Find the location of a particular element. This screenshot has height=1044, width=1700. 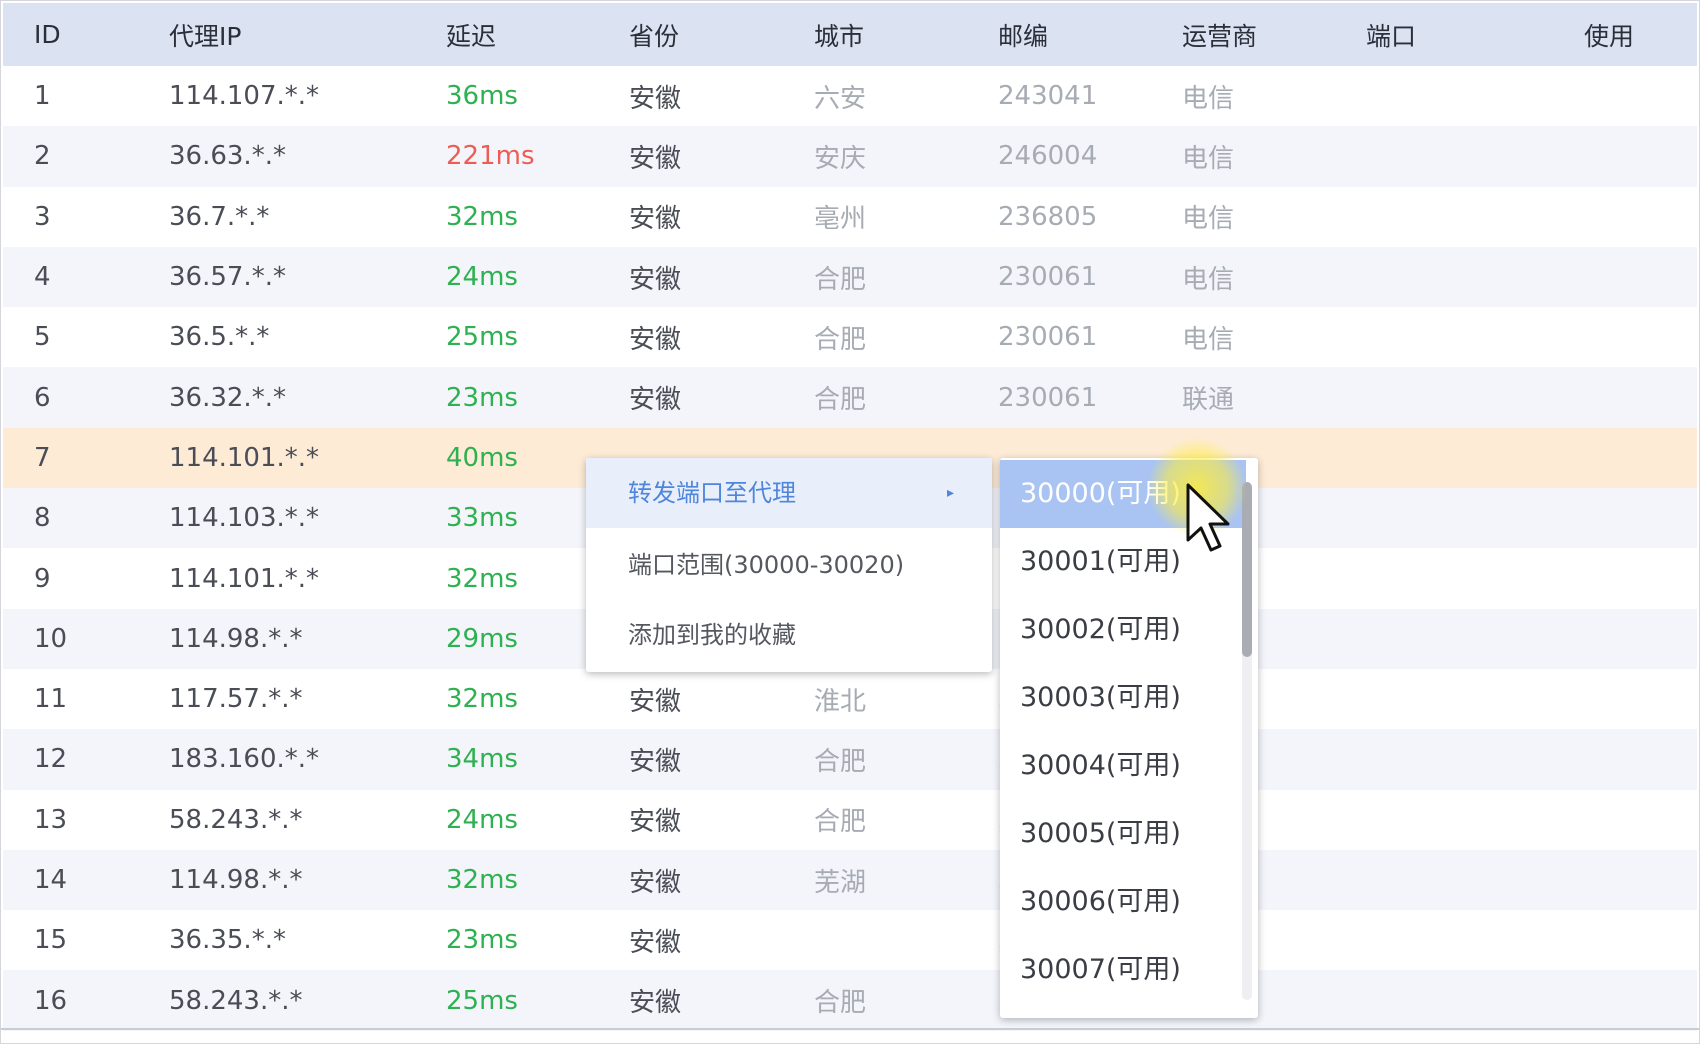

cell-id: 12 is located at coordinates (51, 759).